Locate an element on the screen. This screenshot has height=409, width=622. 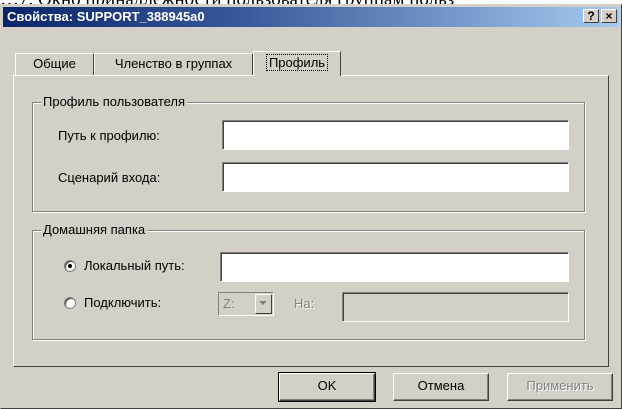
cancel-button: Отмена is located at coordinates (441, 387).